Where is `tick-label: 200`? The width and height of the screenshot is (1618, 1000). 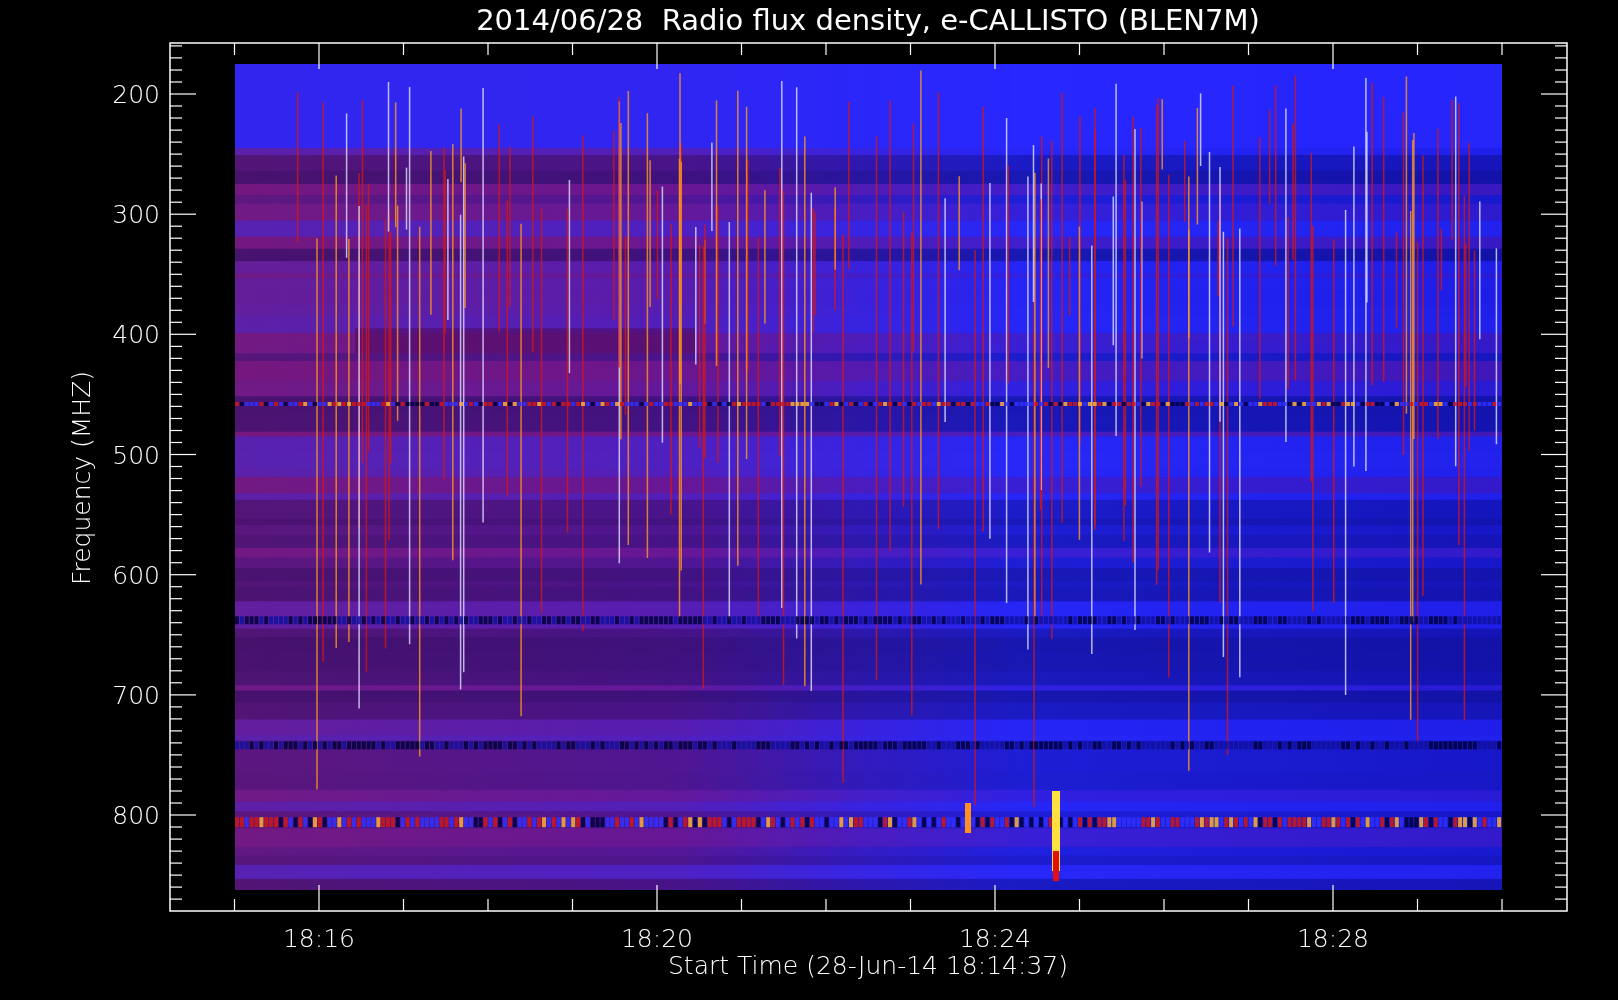
tick-label: 200 is located at coordinates (136, 94).